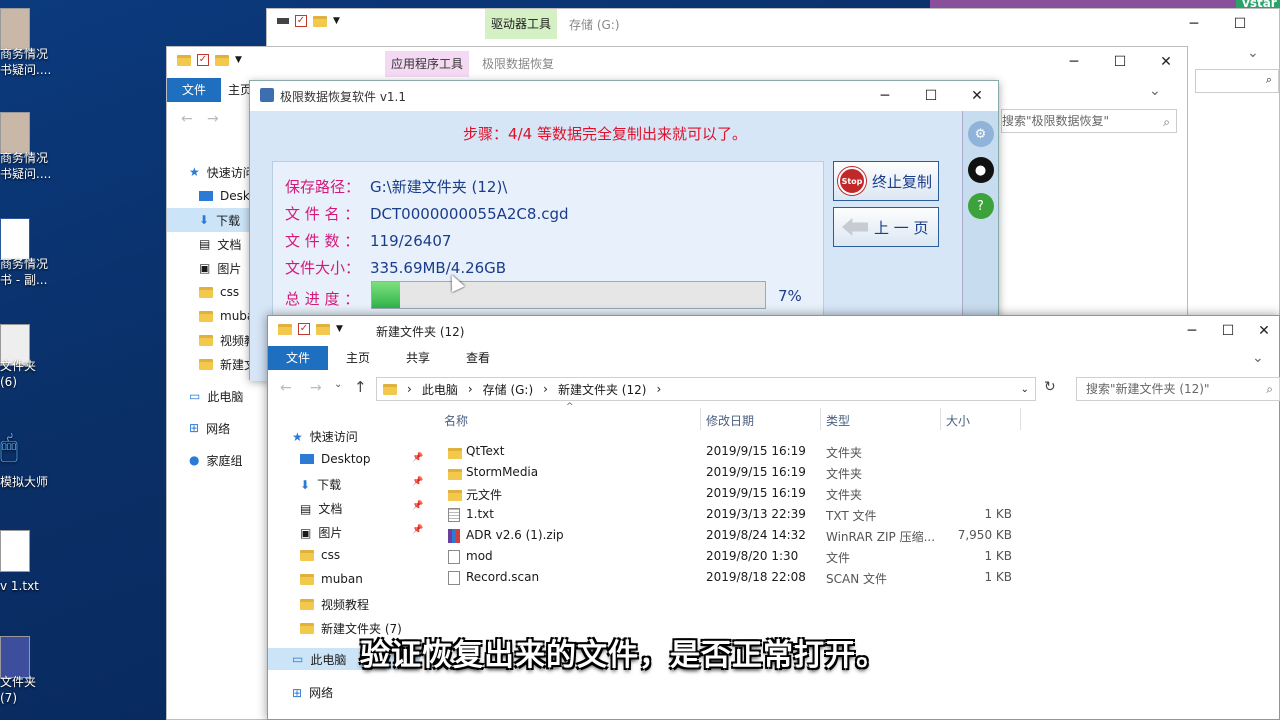 This screenshot has width=1280, height=720. What do you see at coordinates (330, 509) in the screenshot?
I see `nav-label: 文档` at bounding box center [330, 509].